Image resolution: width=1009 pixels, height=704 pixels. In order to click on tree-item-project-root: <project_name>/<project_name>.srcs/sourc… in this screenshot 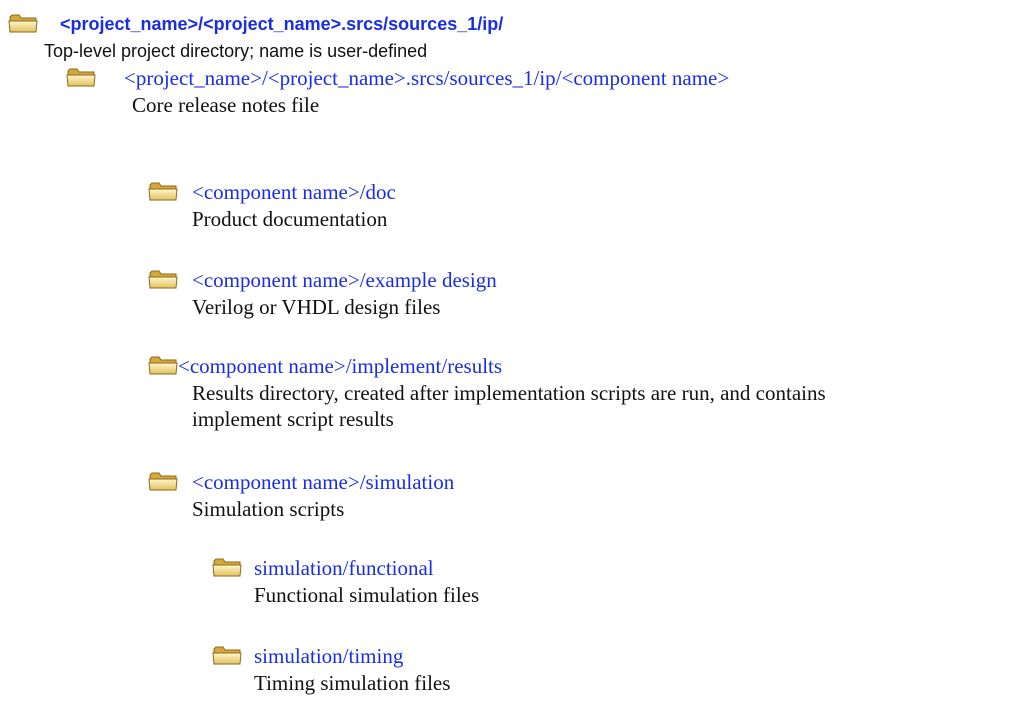, I will do `click(446, 37)`.